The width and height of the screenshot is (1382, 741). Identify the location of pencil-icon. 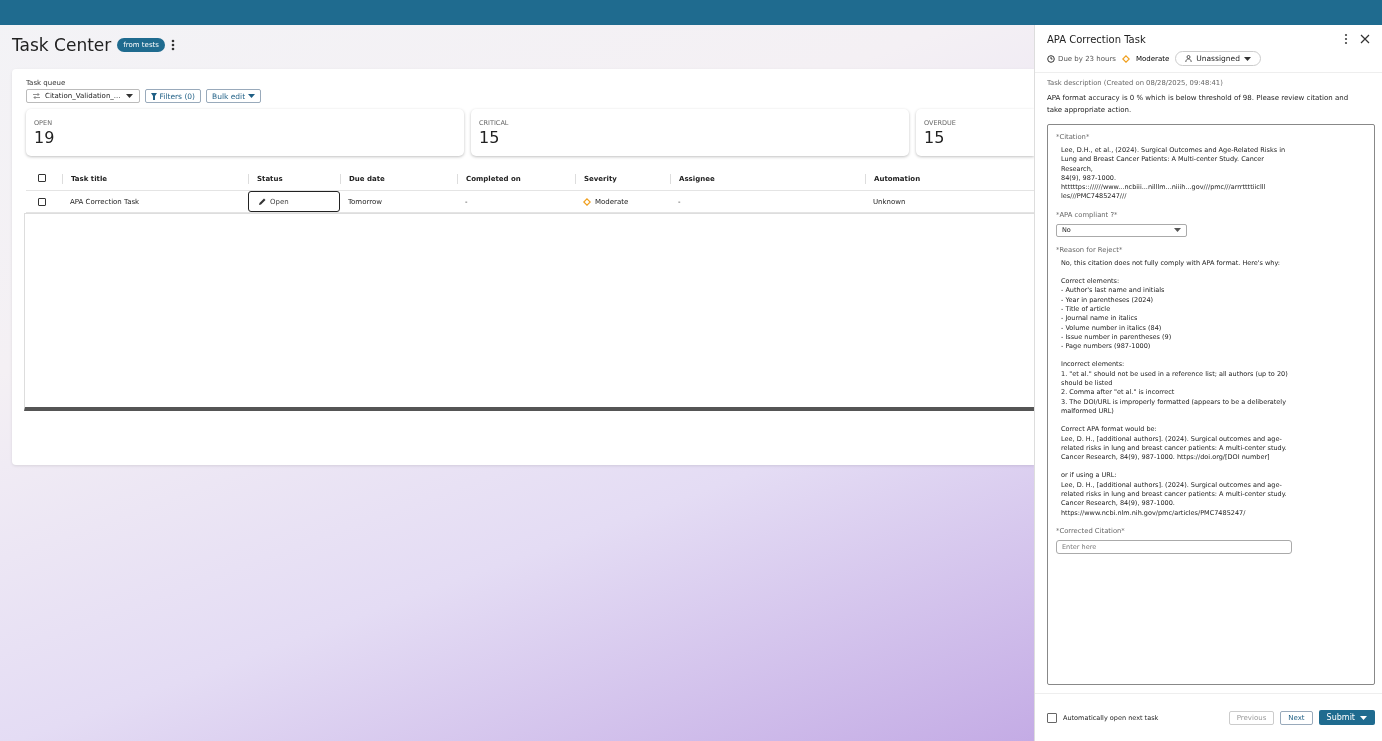
(262, 201).